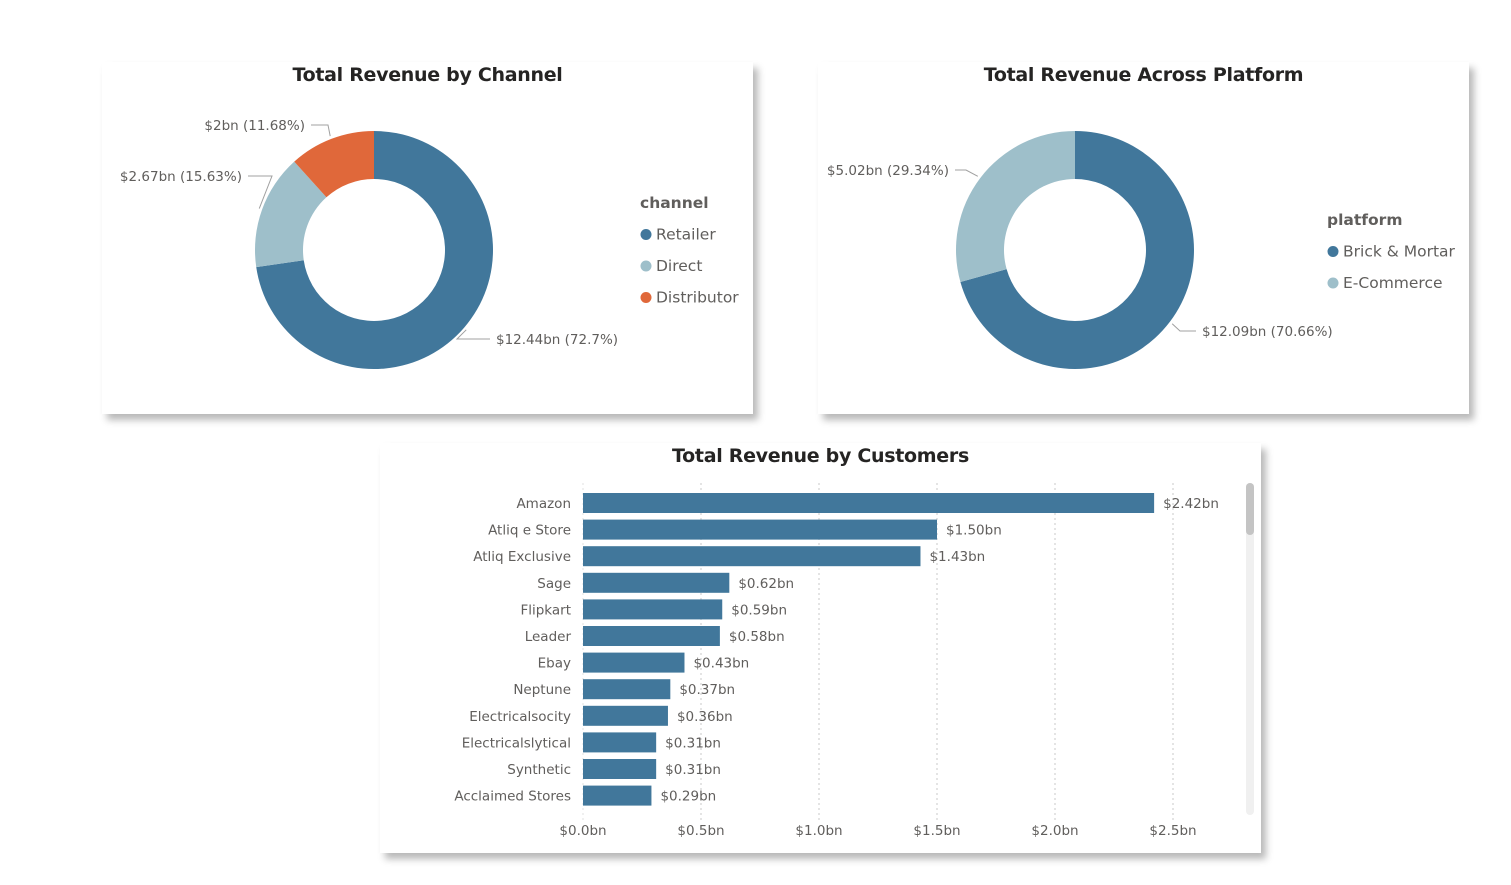 The height and width of the screenshot is (885, 1511). I want to click on bar-value-label: $2.42bn, so click(1191, 504).